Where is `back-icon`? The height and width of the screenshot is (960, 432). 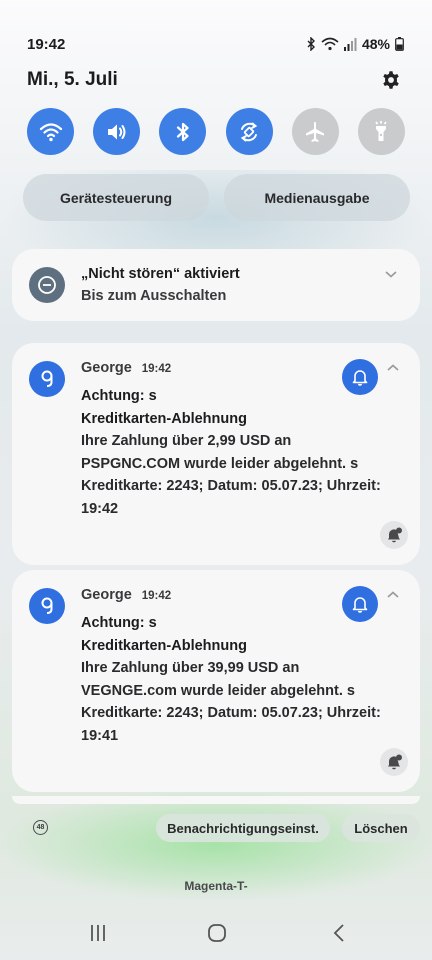 back-icon is located at coordinates (338, 933).